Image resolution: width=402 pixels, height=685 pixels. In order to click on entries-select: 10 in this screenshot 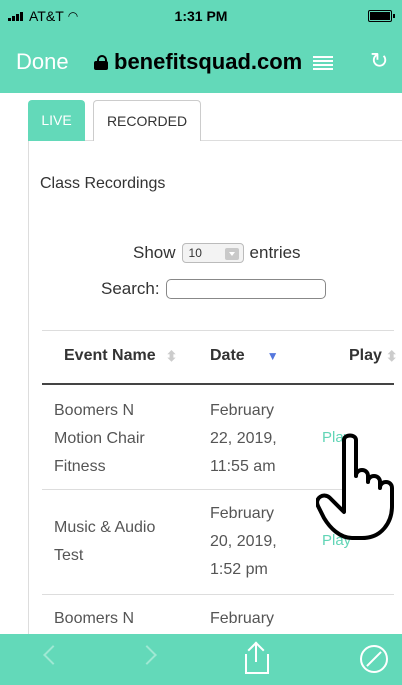, I will do `click(212, 253)`.